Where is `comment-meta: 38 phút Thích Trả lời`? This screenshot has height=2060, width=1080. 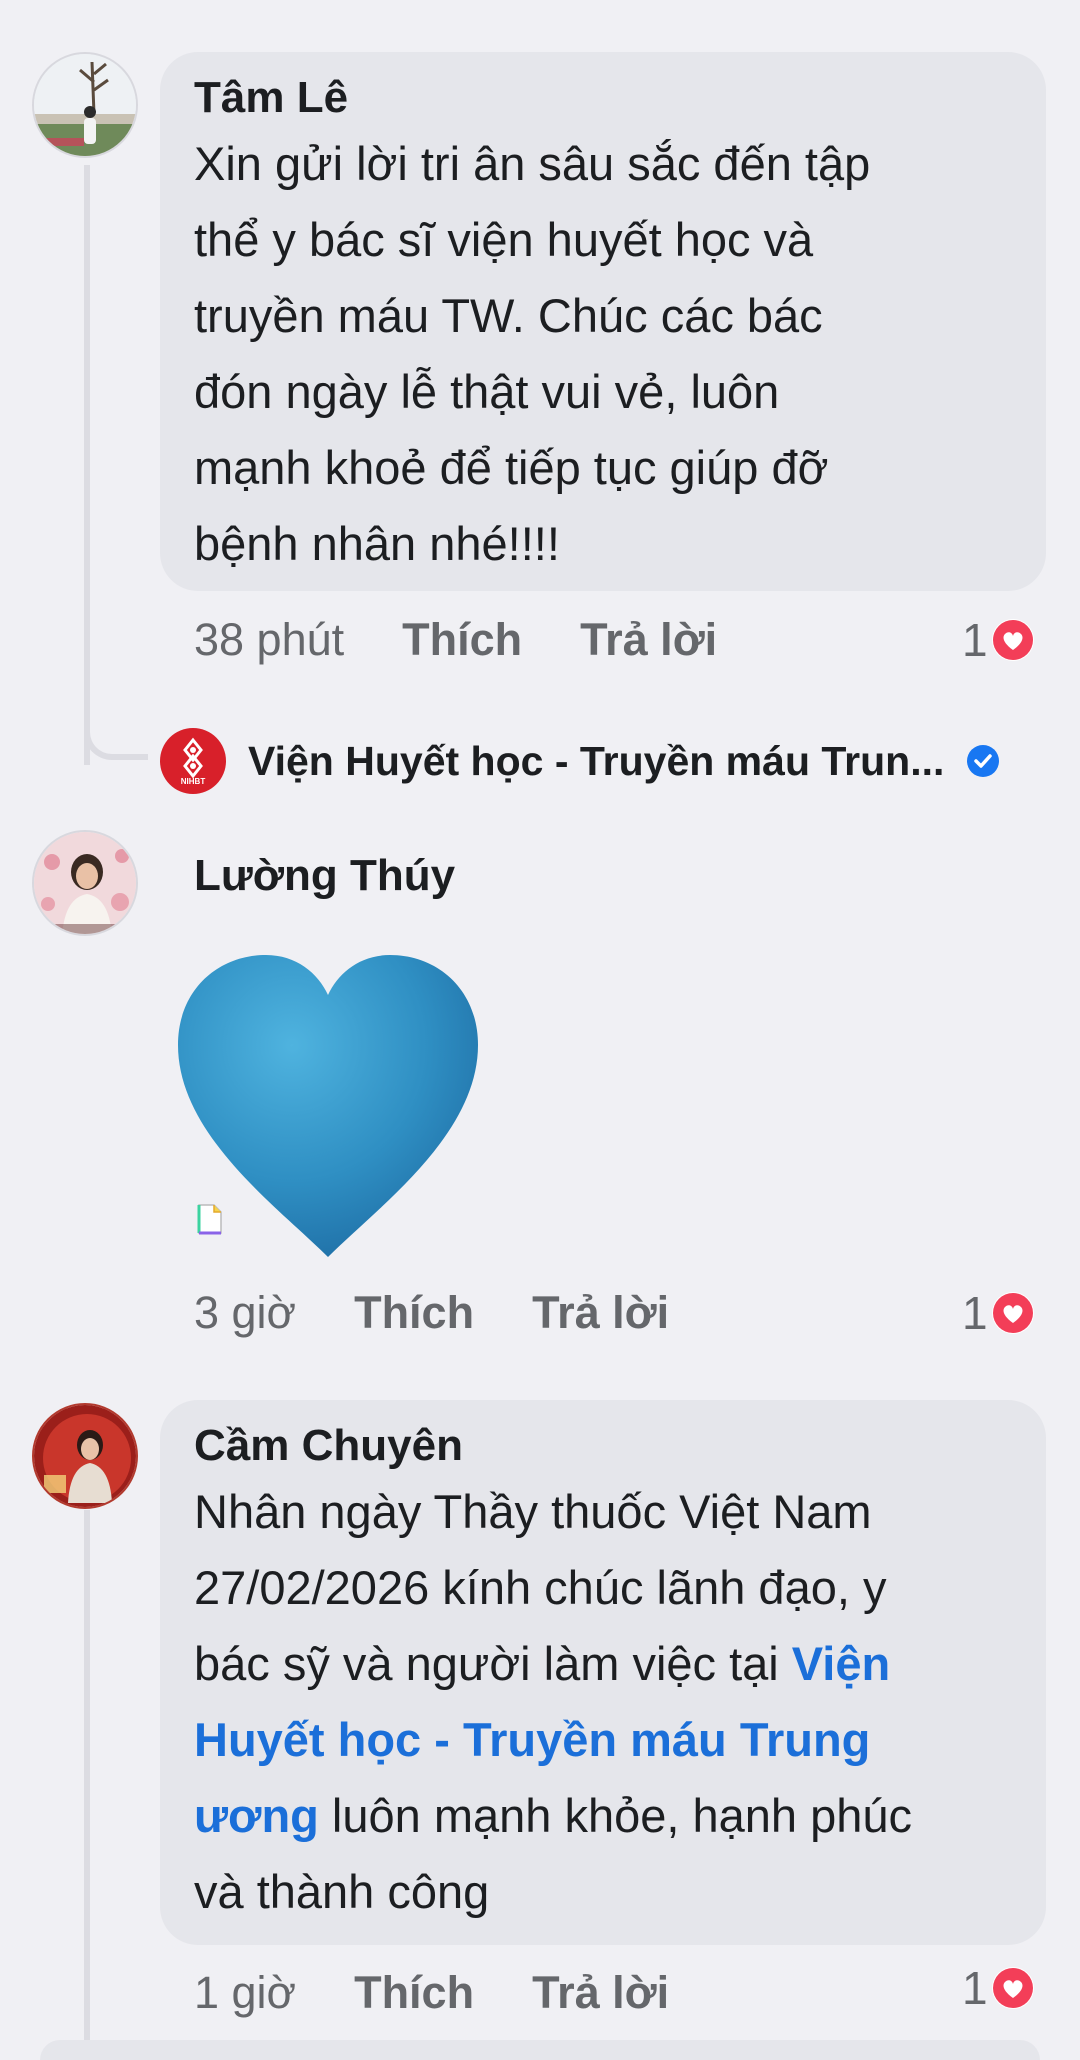
comment-meta: 38 phút Thích Trả lời is located at coordinates (455, 640).